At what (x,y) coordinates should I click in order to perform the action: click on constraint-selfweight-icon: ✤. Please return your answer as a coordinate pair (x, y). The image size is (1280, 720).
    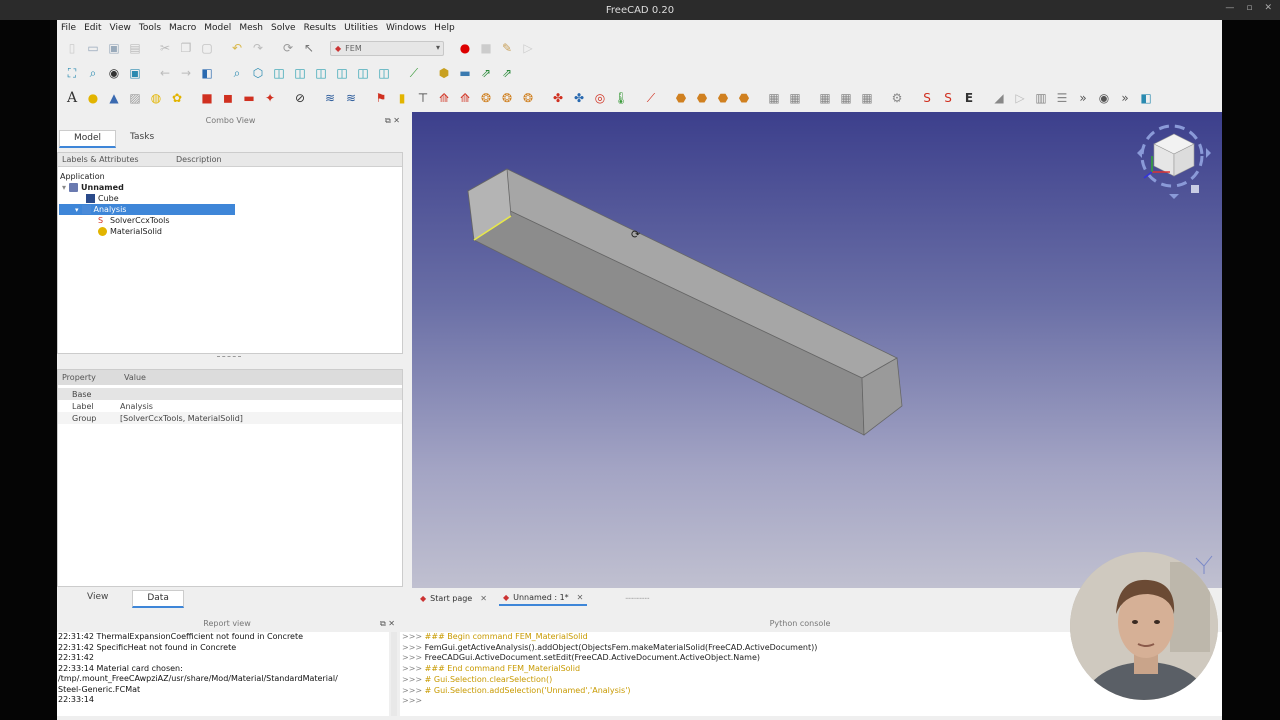
    Looking at the image, I should click on (558, 98).